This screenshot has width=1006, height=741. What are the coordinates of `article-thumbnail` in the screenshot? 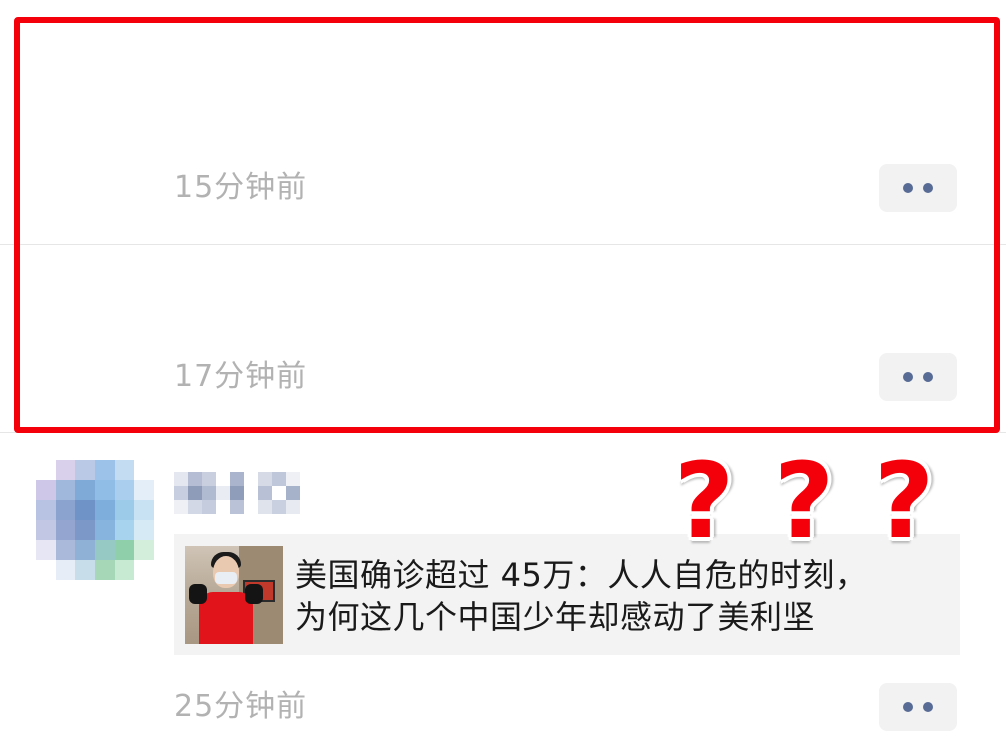 It's located at (234, 595).